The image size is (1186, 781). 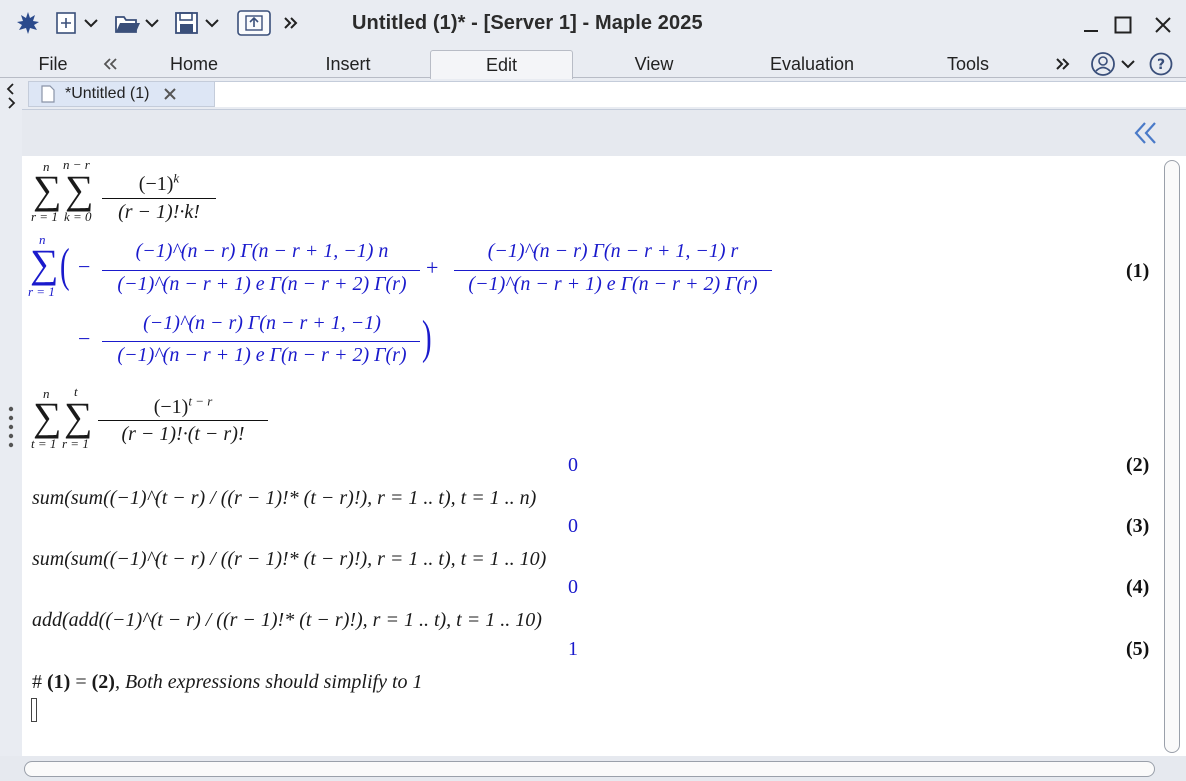 I want to click on vertical-scrollbar, so click(x=1173, y=456).